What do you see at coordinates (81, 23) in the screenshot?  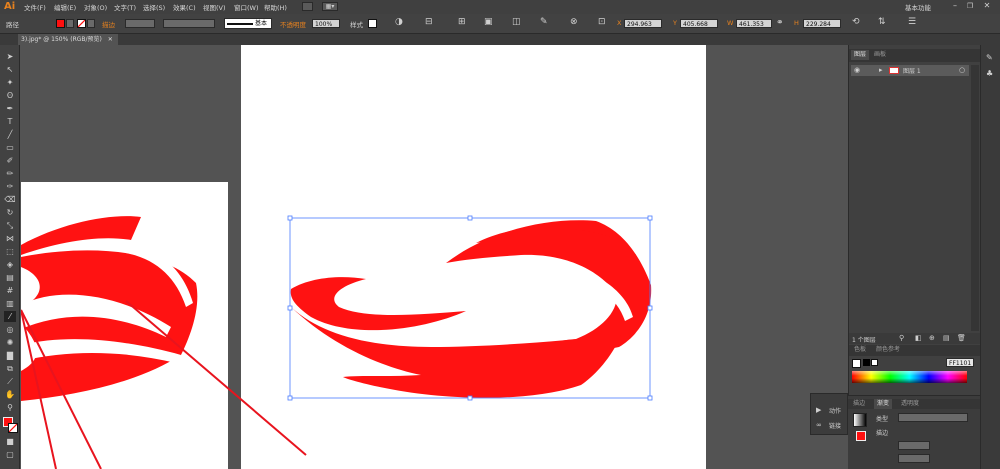 I see `stroke-swatch` at bounding box center [81, 23].